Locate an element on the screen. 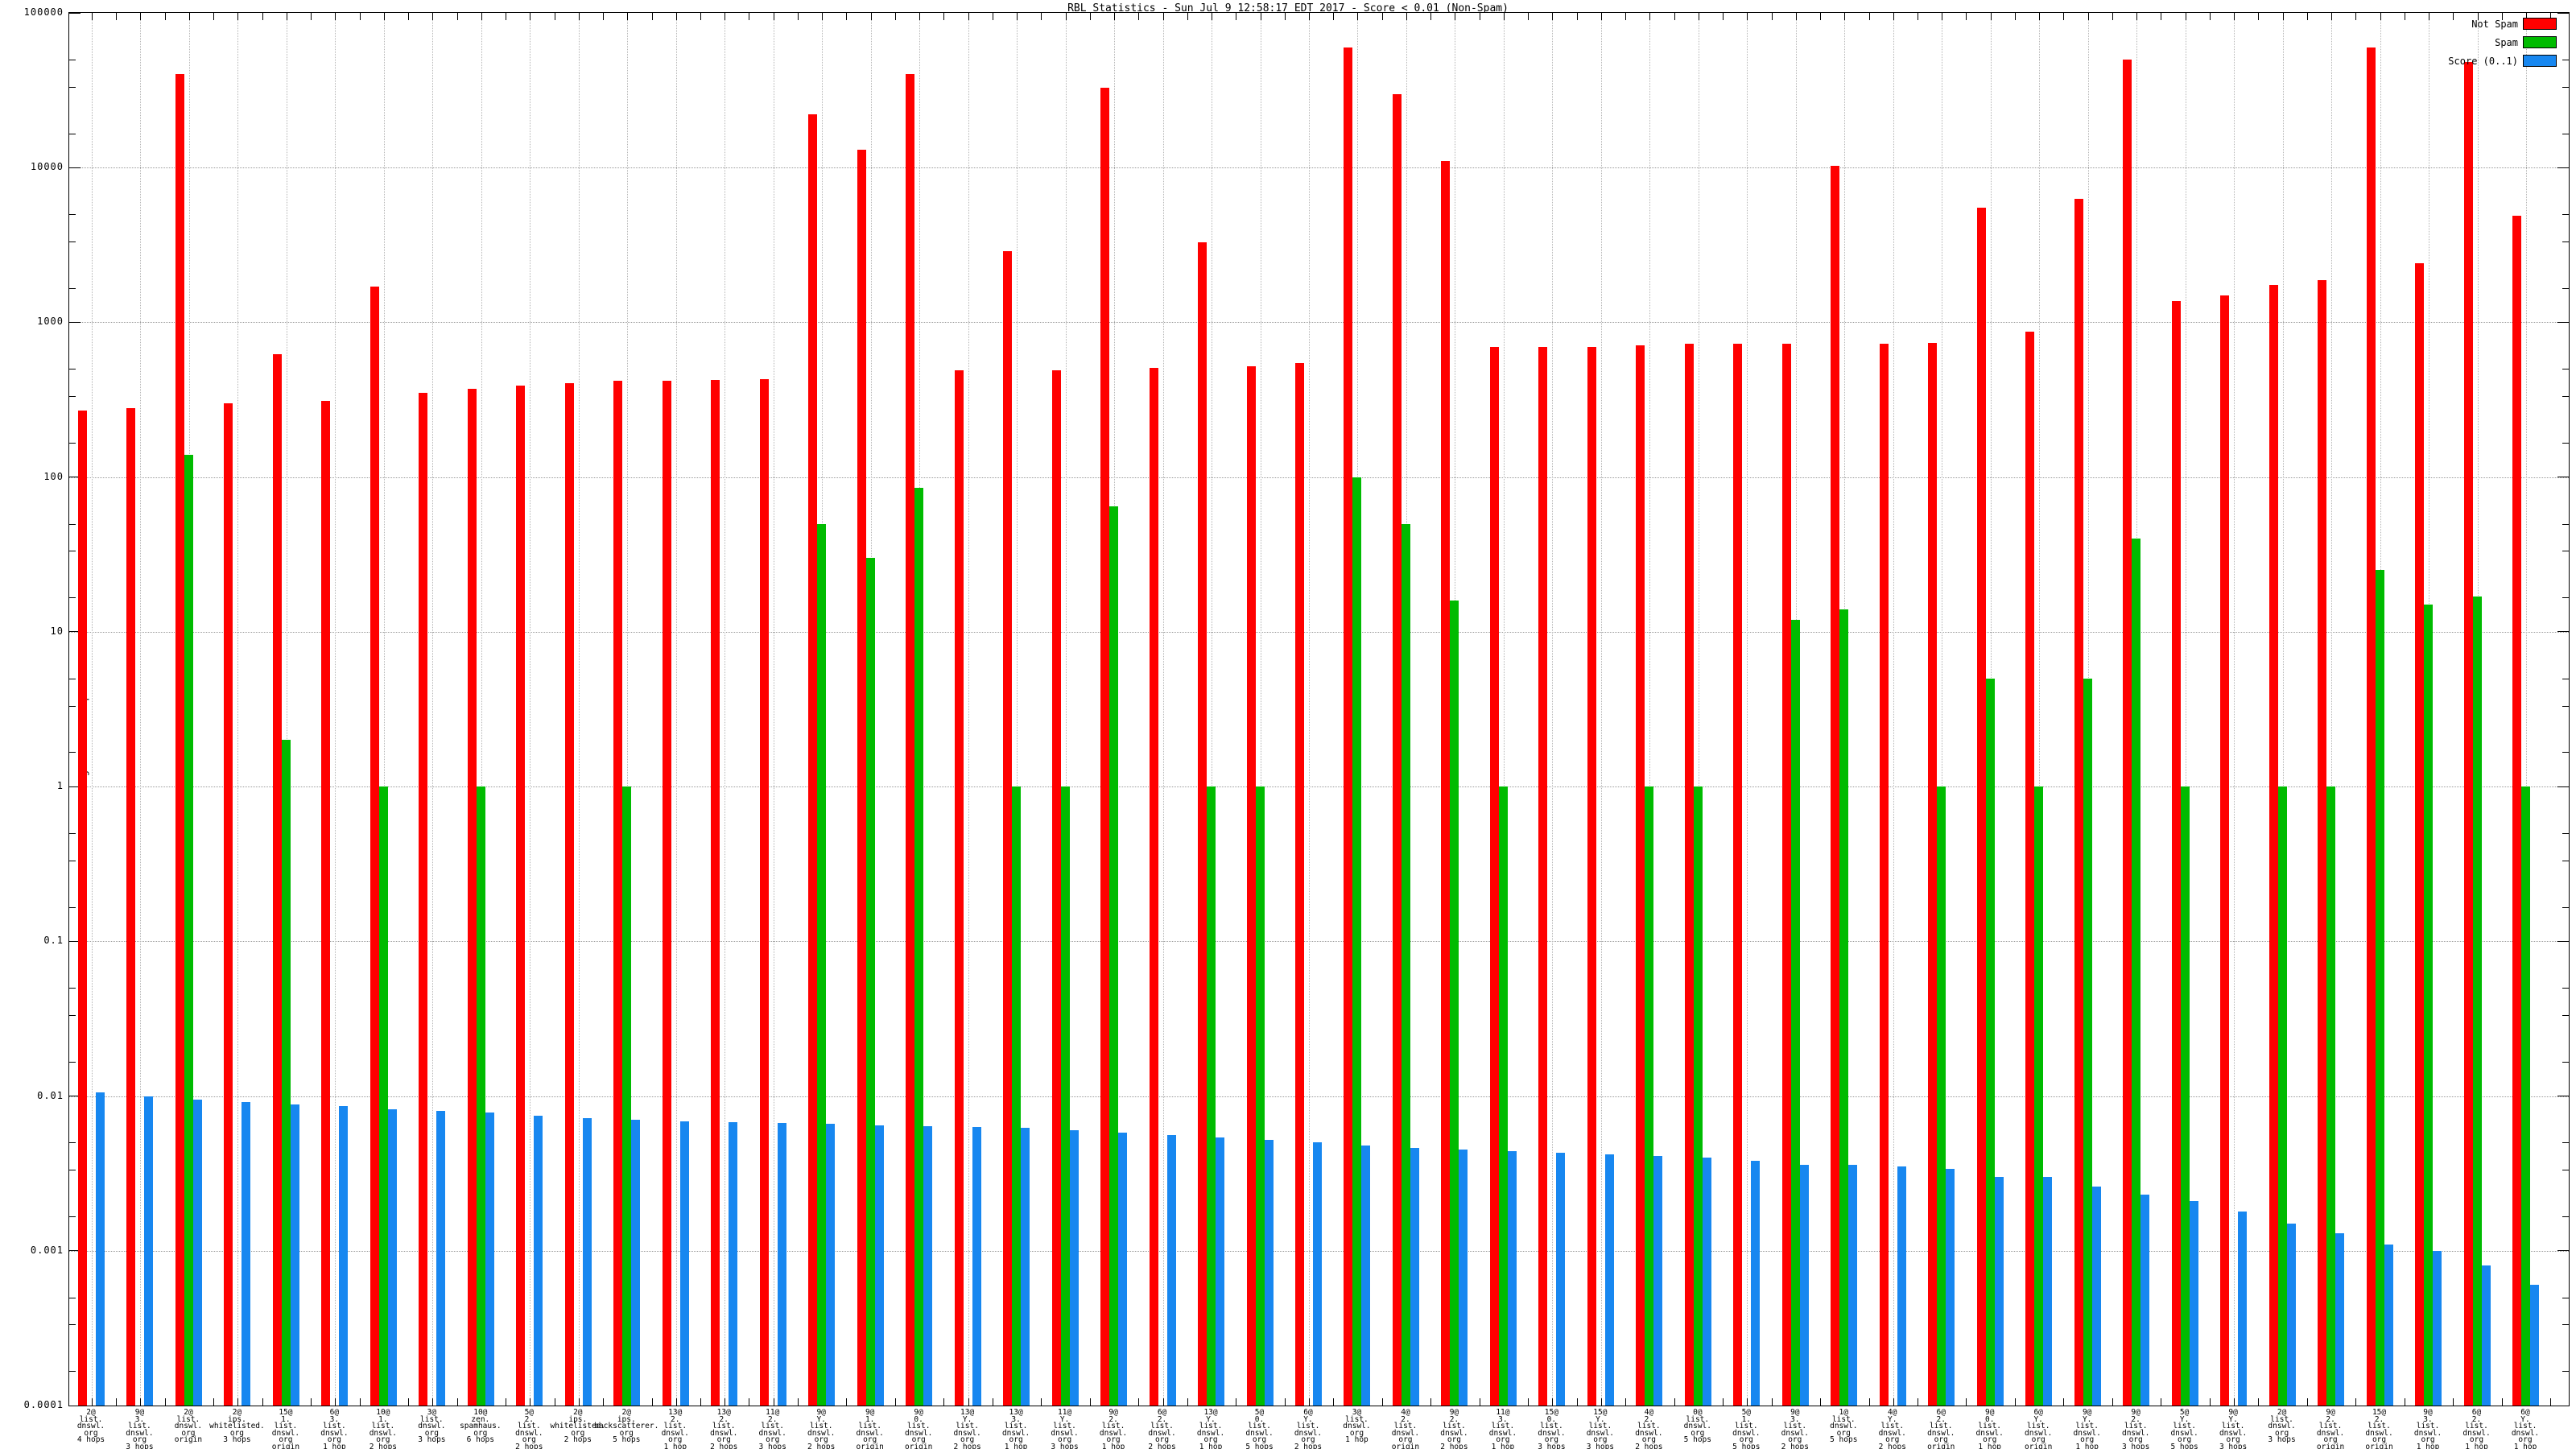 This screenshot has height=1449, width=2576. y-tick-label: 1000 is located at coordinates (50, 322).